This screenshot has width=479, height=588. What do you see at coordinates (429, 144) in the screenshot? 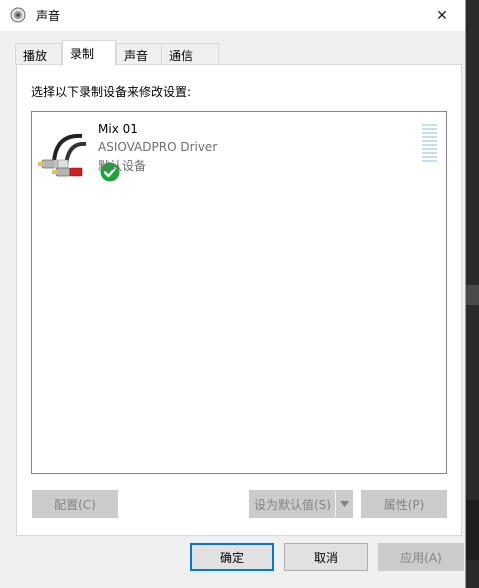
I see `level-meter` at bounding box center [429, 144].